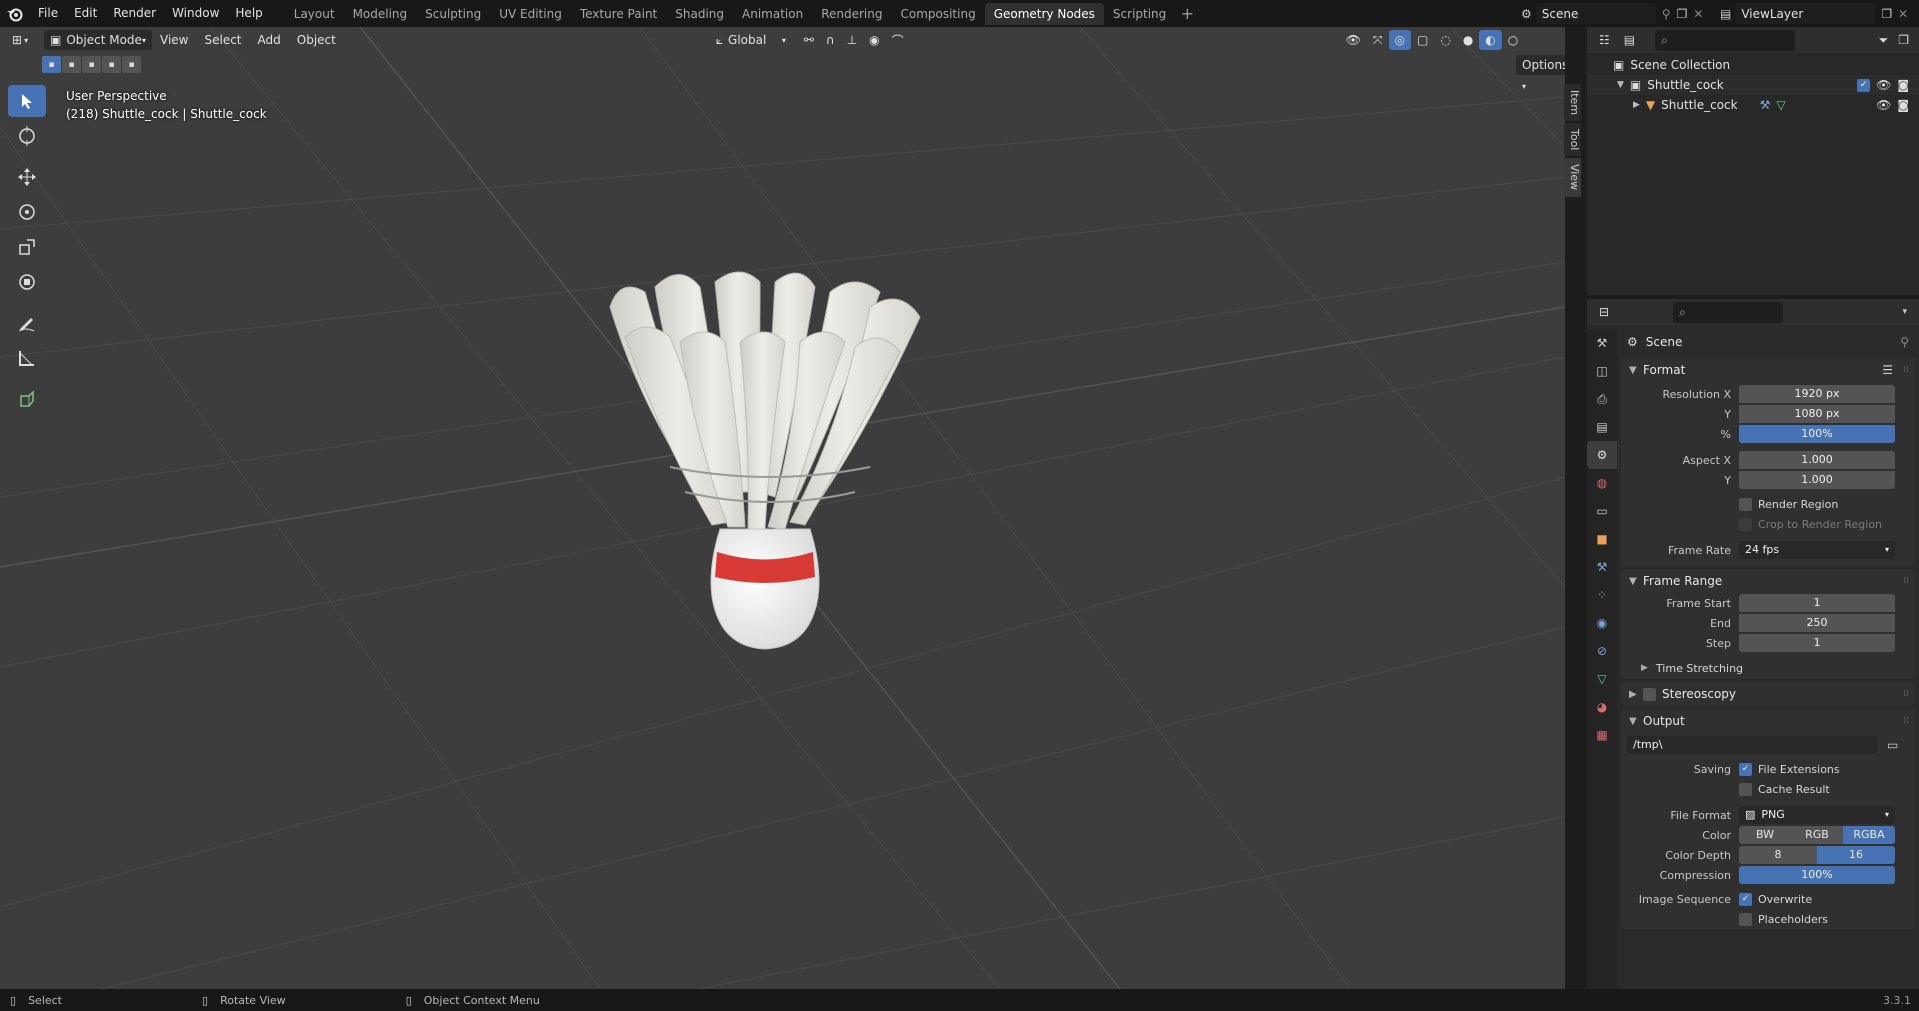  Describe the element at coordinates (1892, 745) in the screenshot. I see `folder-icon: ▭` at that location.